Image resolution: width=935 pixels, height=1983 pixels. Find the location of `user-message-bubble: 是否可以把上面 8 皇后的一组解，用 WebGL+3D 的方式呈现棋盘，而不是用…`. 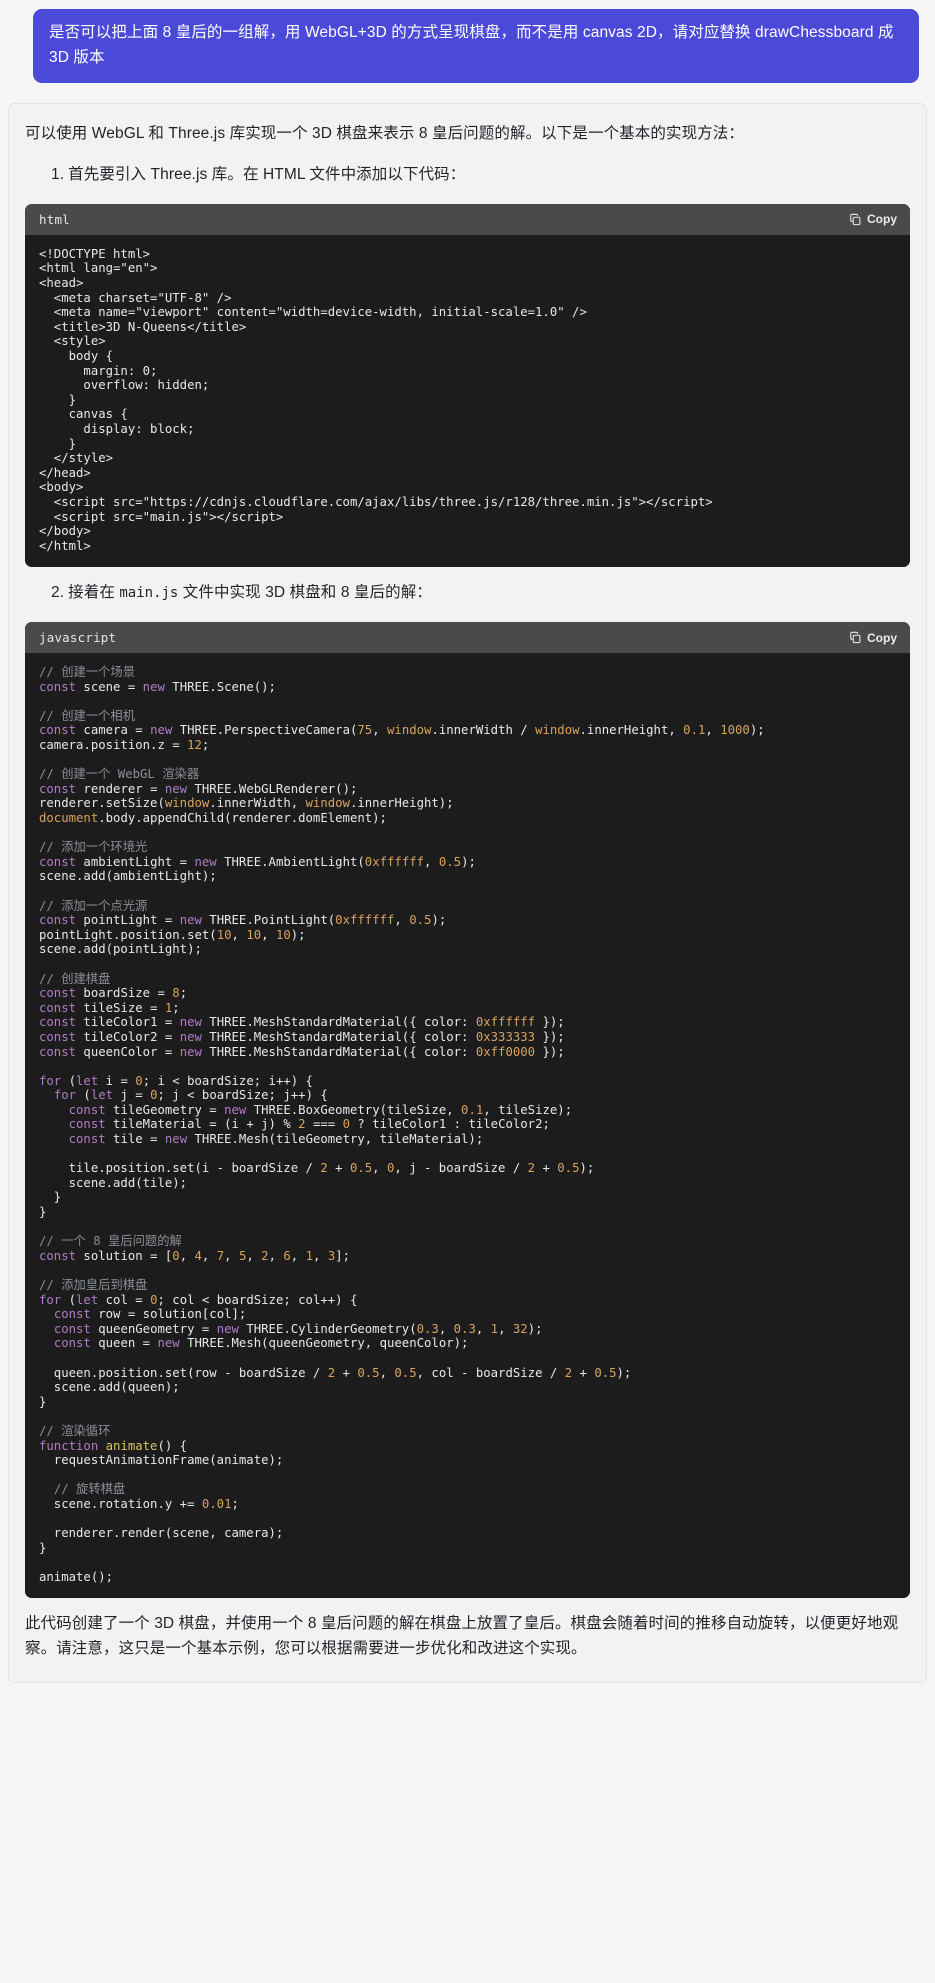

user-message-bubble: 是否可以把上面 8 皇后的一组解，用 WebGL+3D 的方式呈现棋盘，而不是用… is located at coordinates (476, 46).